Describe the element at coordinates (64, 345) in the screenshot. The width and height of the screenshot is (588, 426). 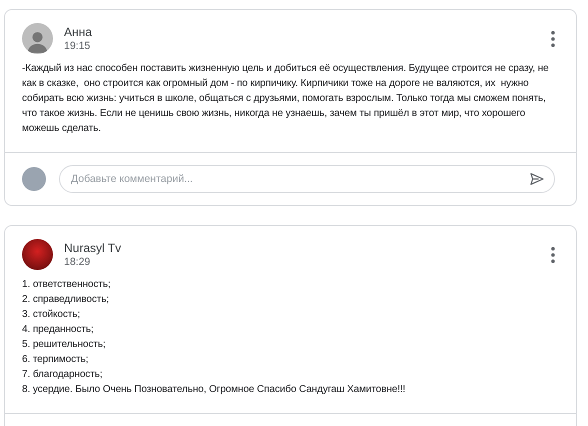
I see `post-text: 5. решительность;` at that location.